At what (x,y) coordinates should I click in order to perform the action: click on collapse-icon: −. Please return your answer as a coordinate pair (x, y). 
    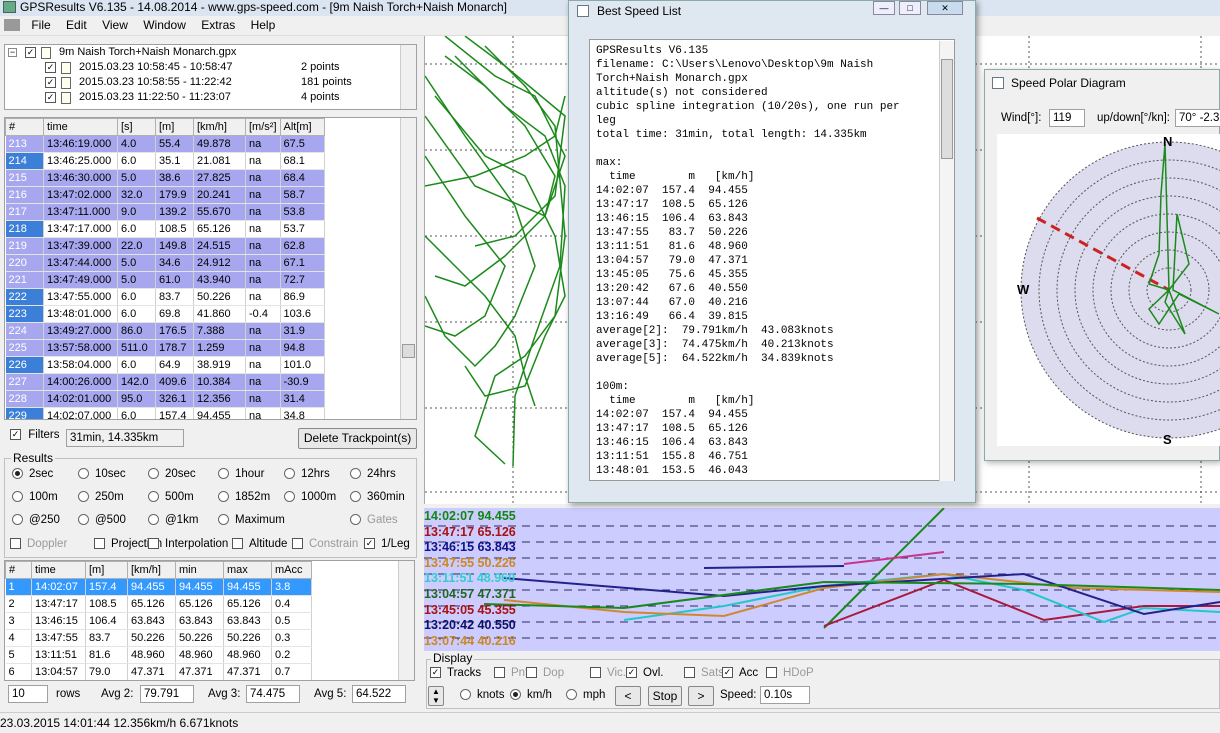
    Looking at the image, I should click on (12, 52).